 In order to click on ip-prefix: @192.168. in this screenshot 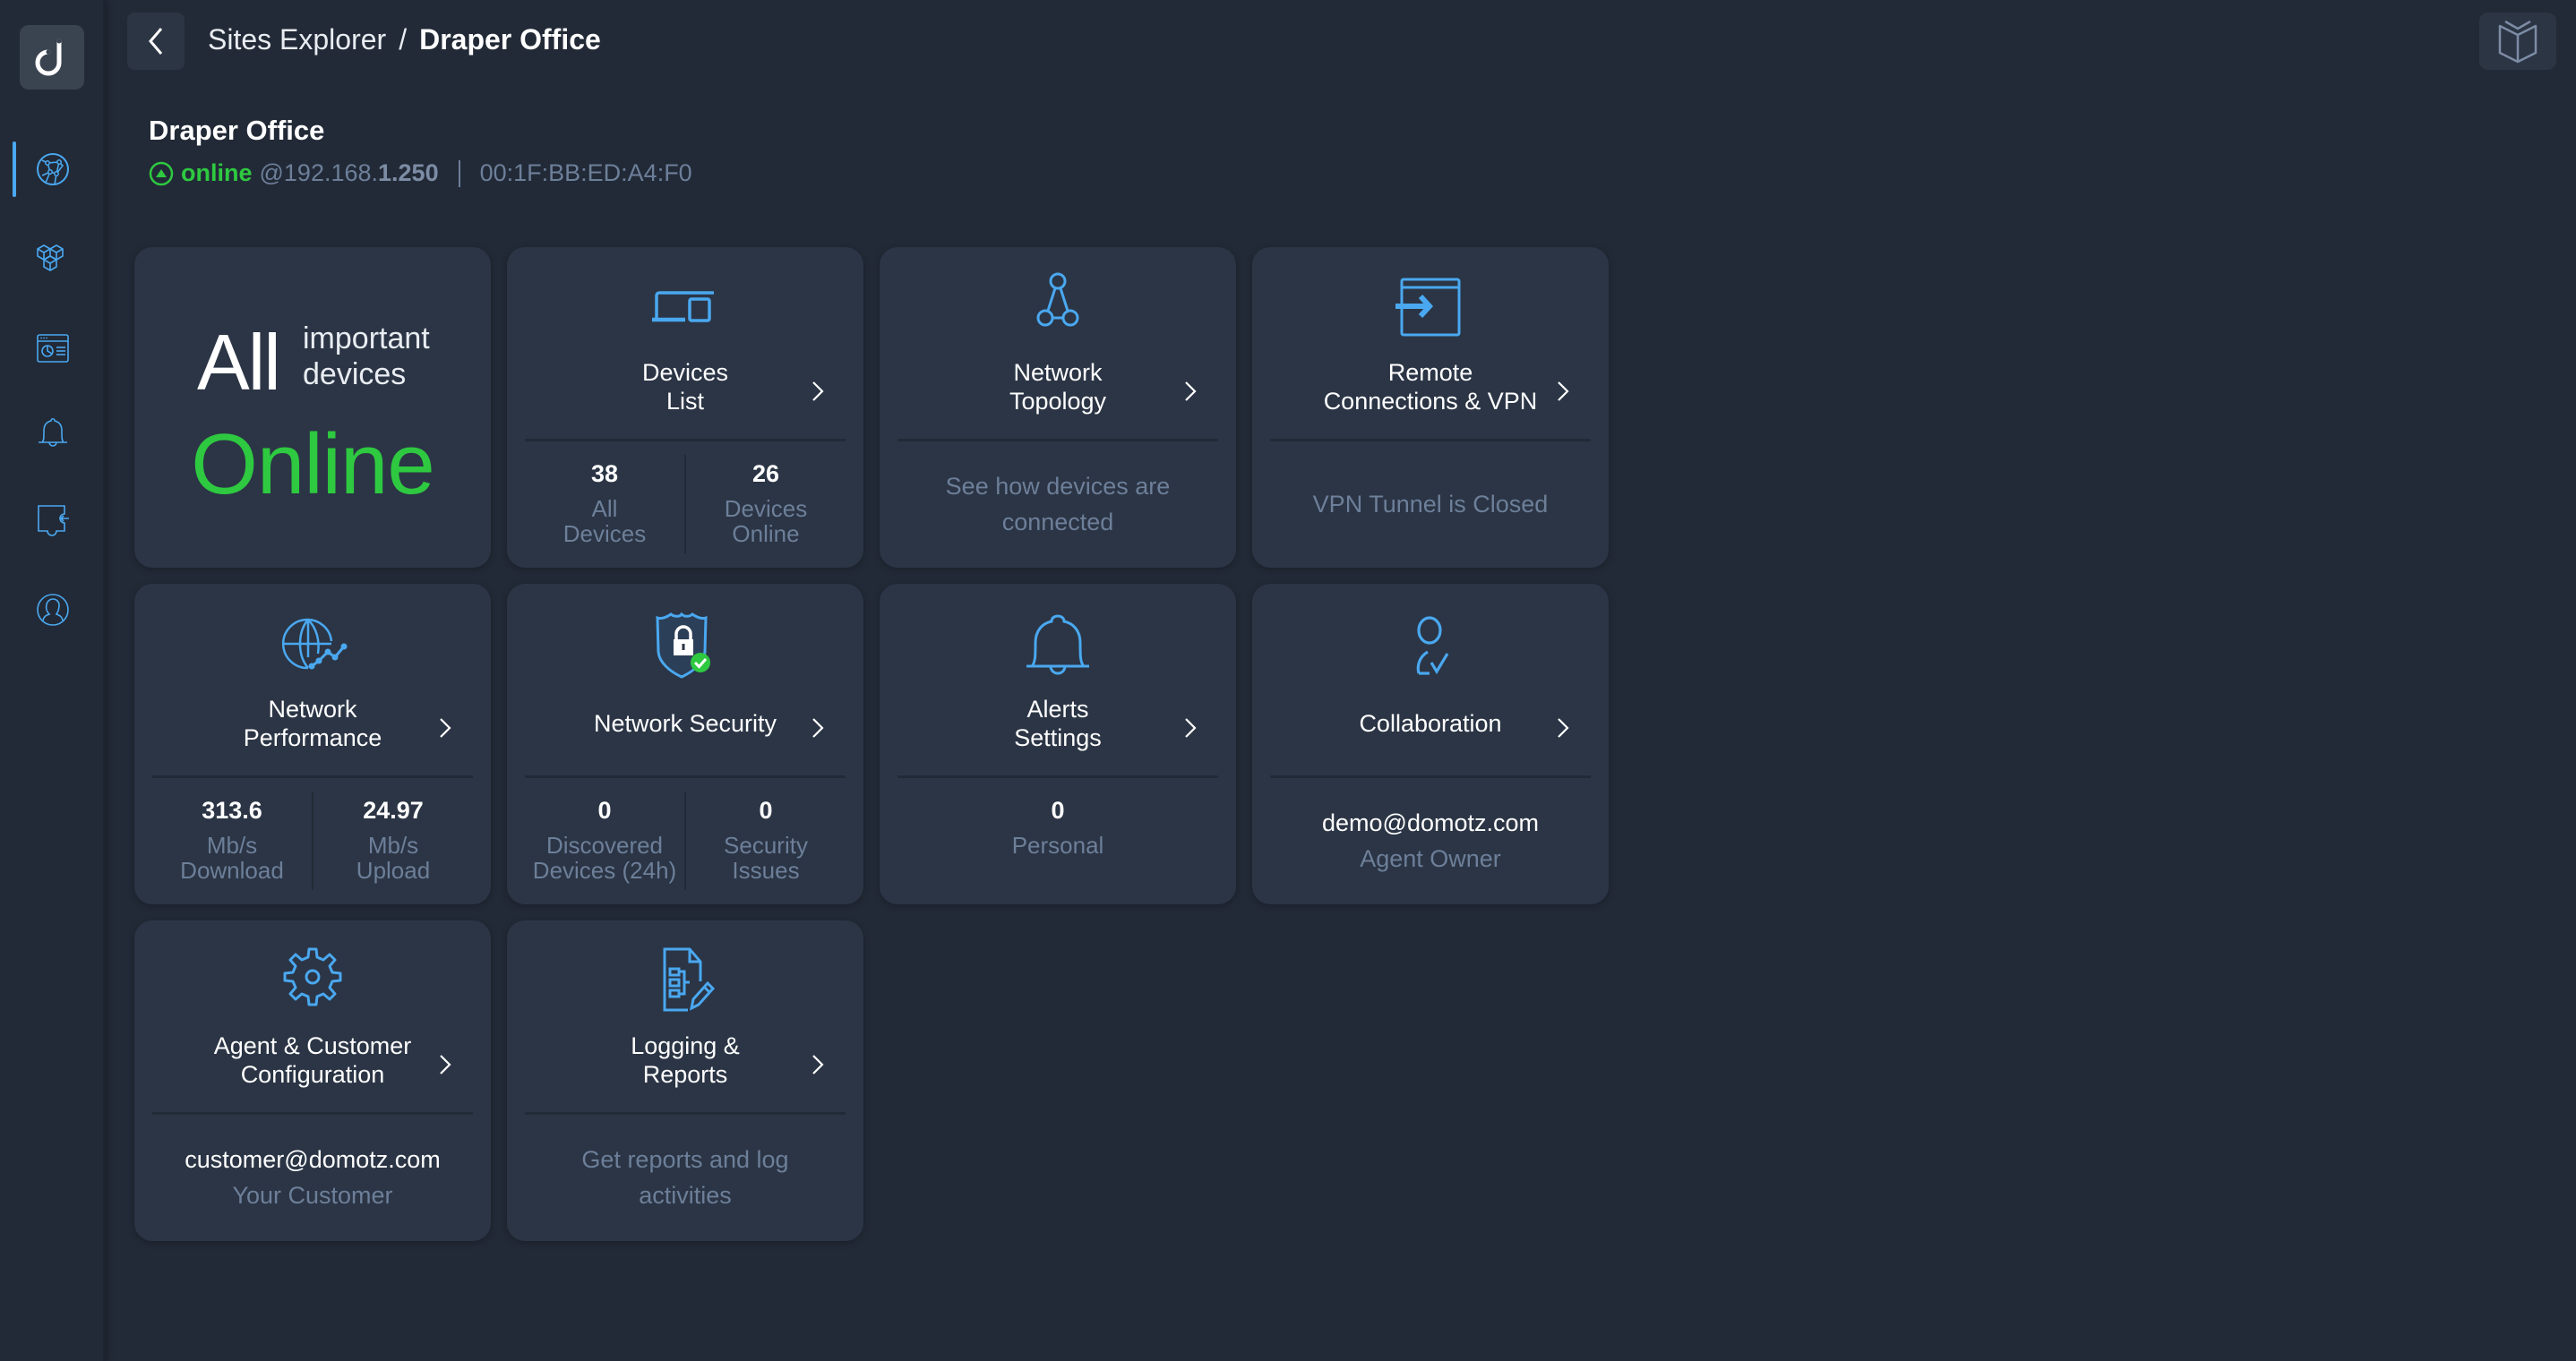, I will do `click(319, 172)`.